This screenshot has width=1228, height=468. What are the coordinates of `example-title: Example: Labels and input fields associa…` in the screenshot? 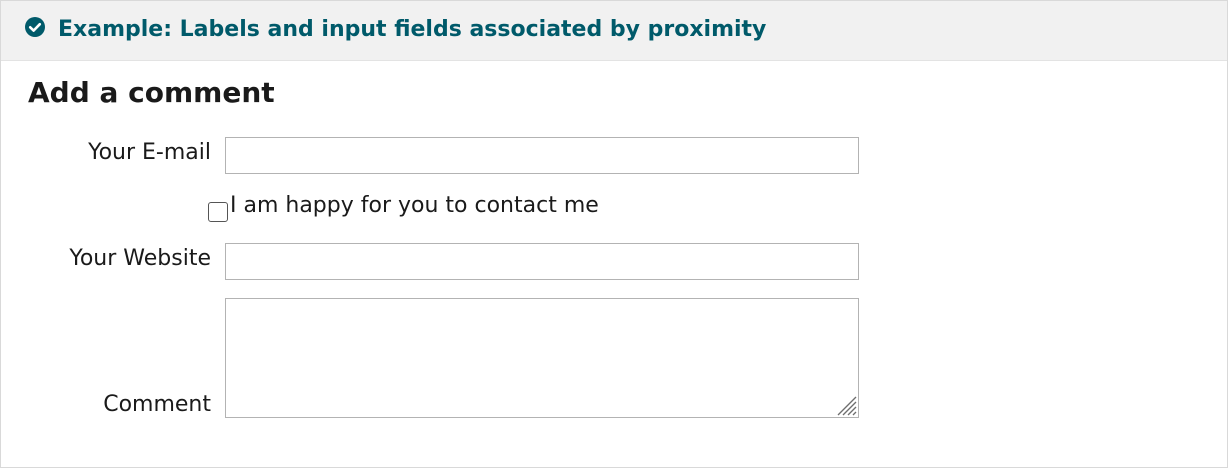 It's located at (412, 29).